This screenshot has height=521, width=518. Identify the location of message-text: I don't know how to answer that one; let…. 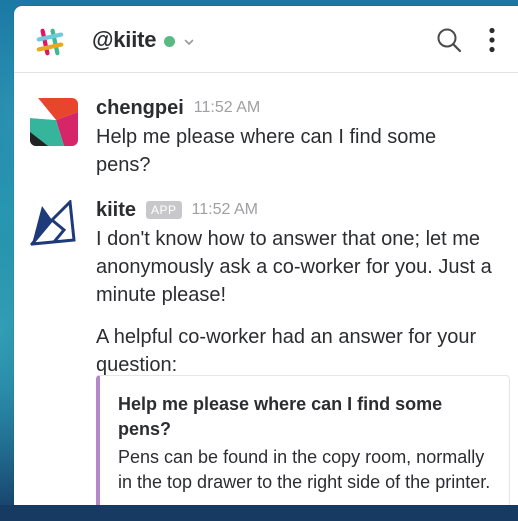
(294, 267).